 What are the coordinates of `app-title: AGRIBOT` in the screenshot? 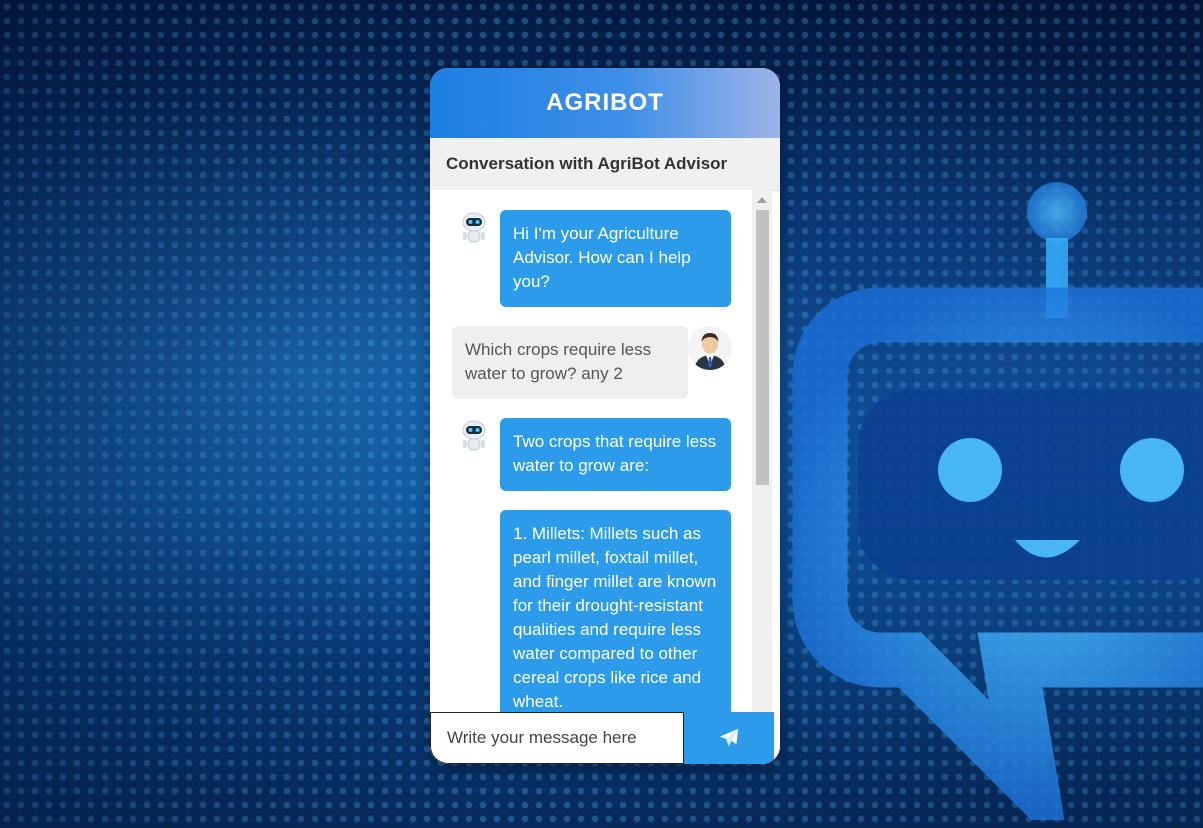 It's located at (605, 102).